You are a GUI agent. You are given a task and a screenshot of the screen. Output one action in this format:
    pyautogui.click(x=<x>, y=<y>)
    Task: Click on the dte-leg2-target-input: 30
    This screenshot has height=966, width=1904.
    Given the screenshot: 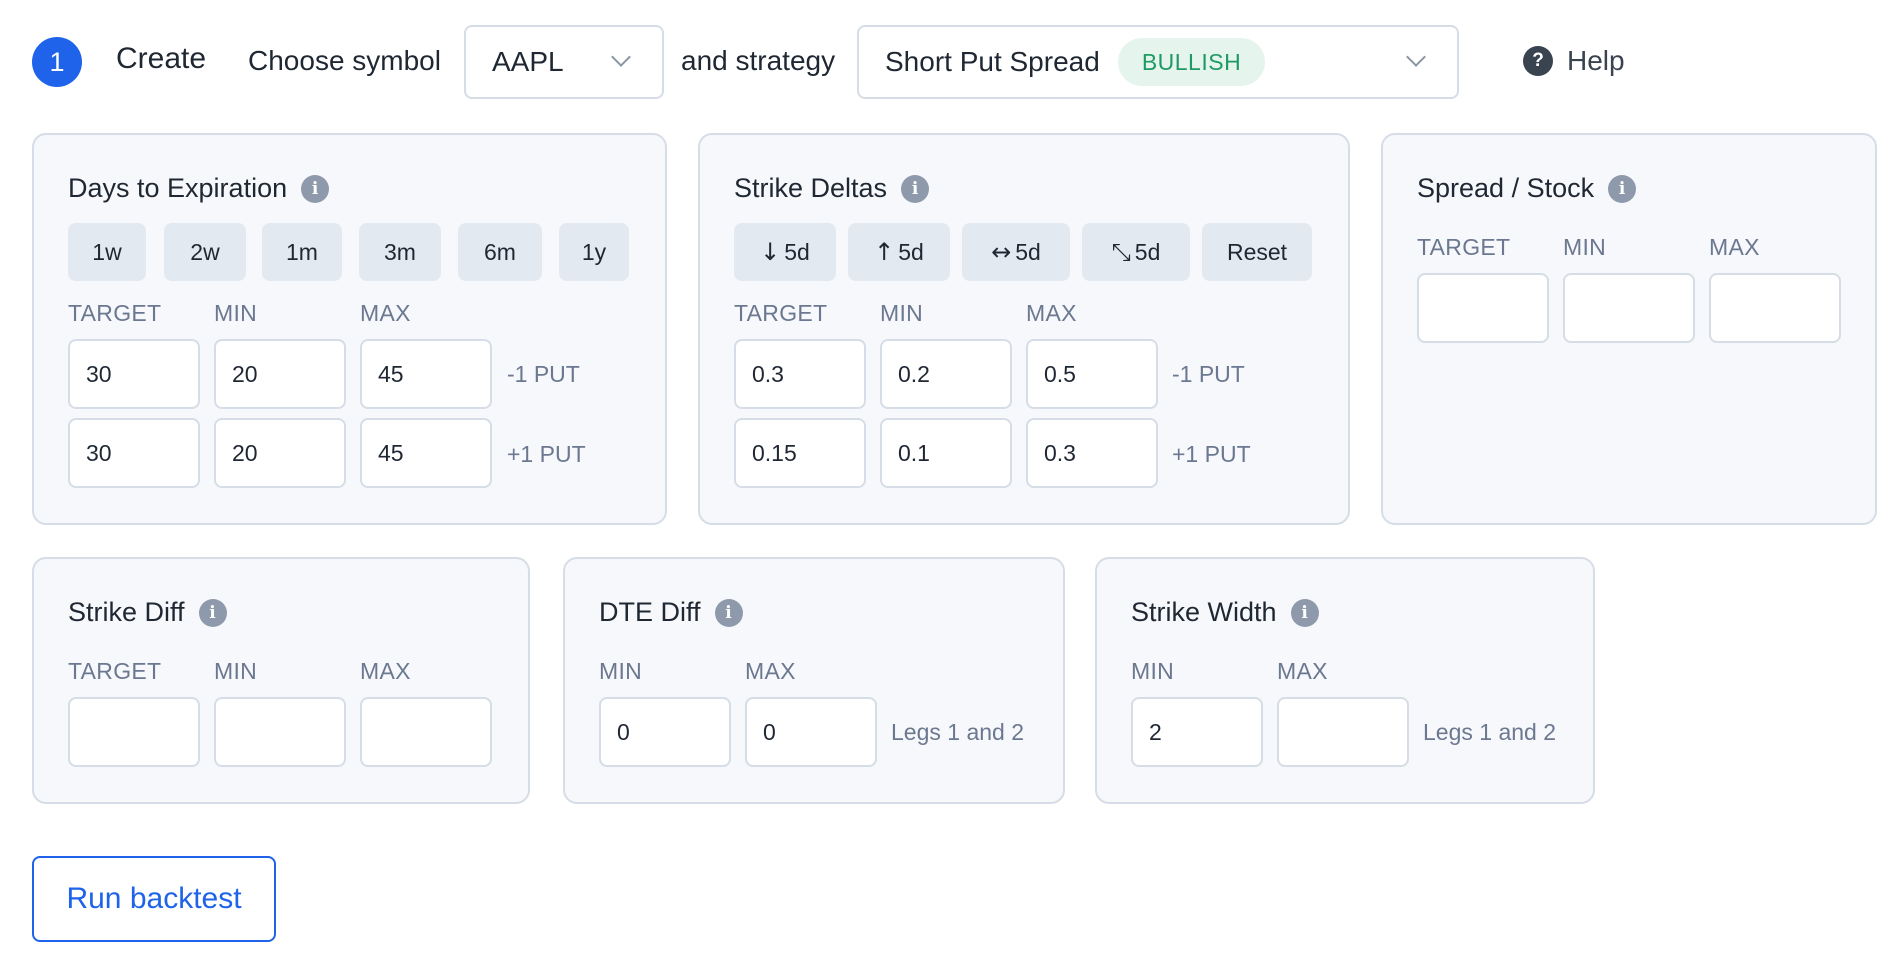 What is the action you would take?
    pyautogui.click(x=134, y=453)
    